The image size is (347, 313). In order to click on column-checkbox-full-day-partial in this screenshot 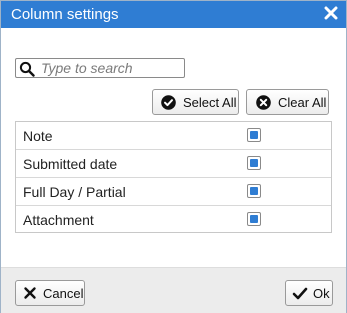, I will do `click(254, 191)`.